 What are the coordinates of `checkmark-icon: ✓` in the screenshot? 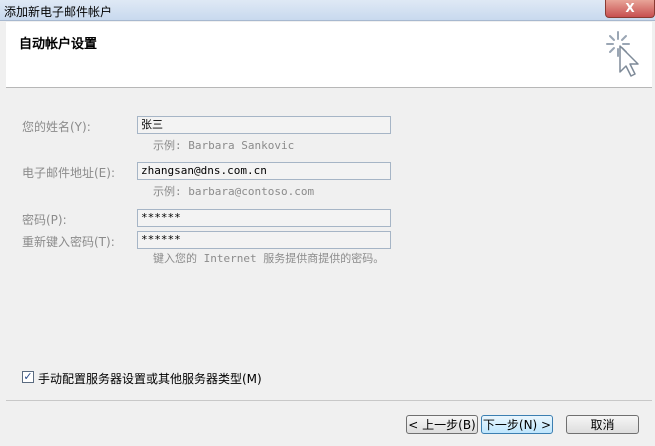 It's located at (28, 376).